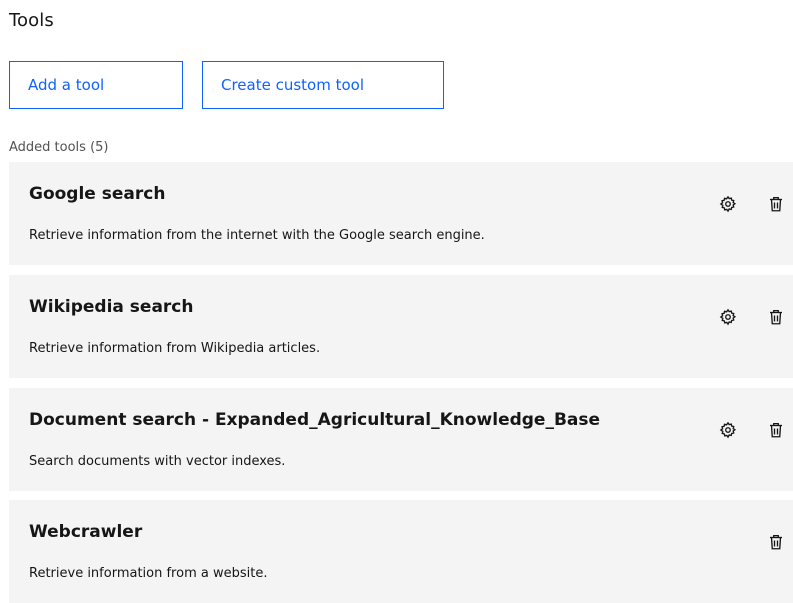  Describe the element at coordinates (157, 461) in the screenshot. I see `tool-description: Search documents with vector indexes.` at that location.